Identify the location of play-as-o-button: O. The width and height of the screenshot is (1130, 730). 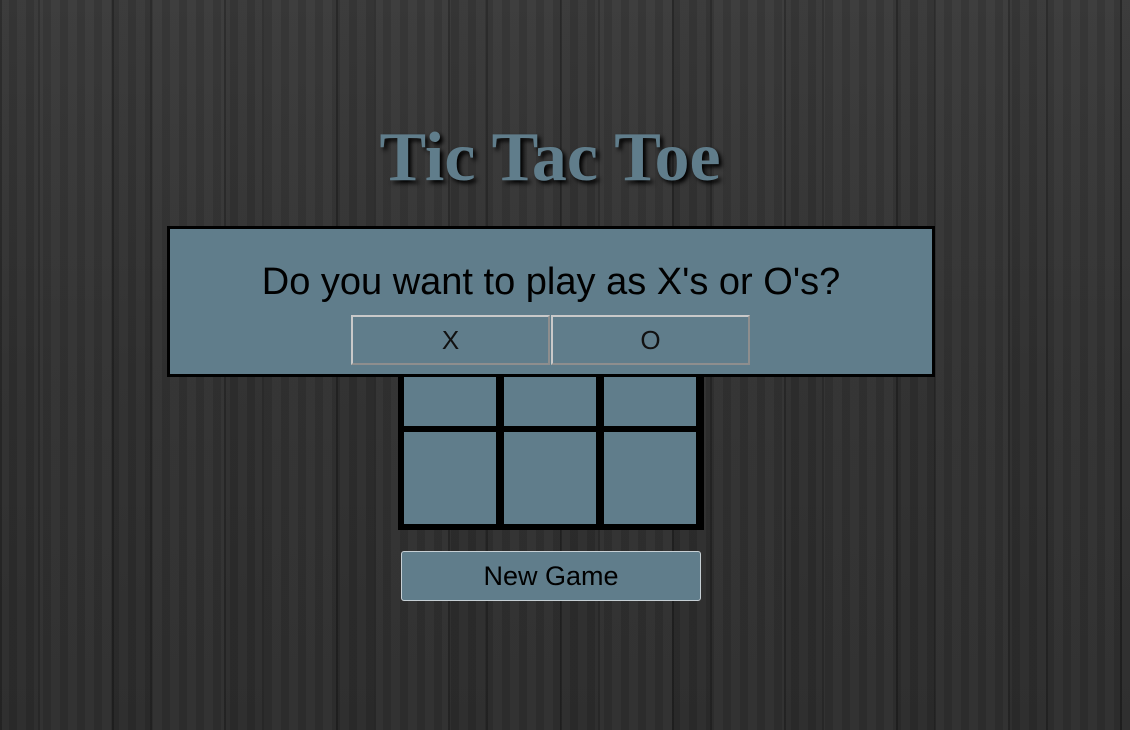
(650, 340).